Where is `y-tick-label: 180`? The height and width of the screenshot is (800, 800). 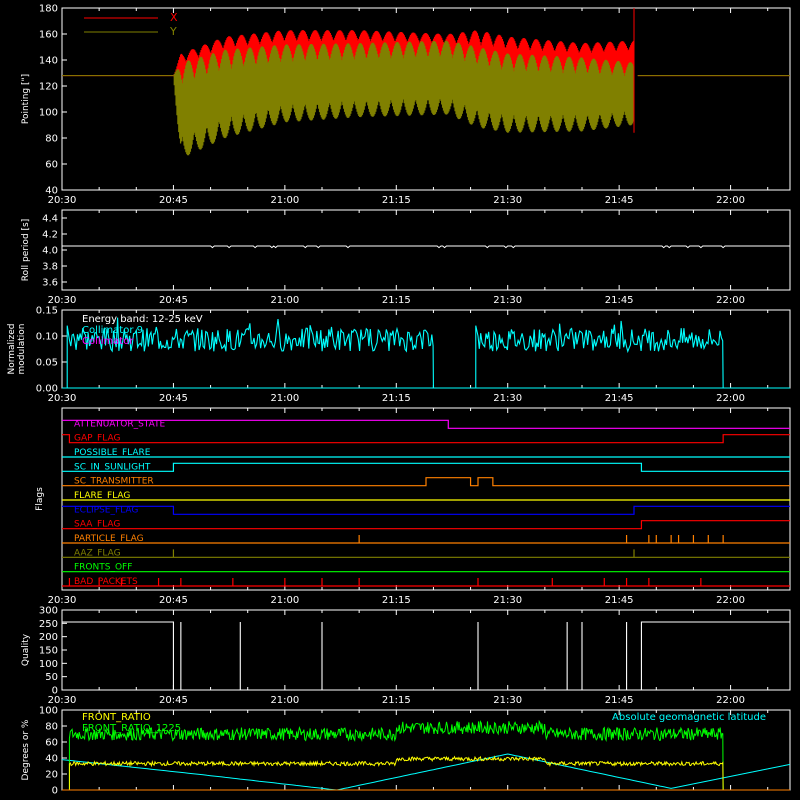
y-tick-label: 180 is located at coordinates (48, 9).